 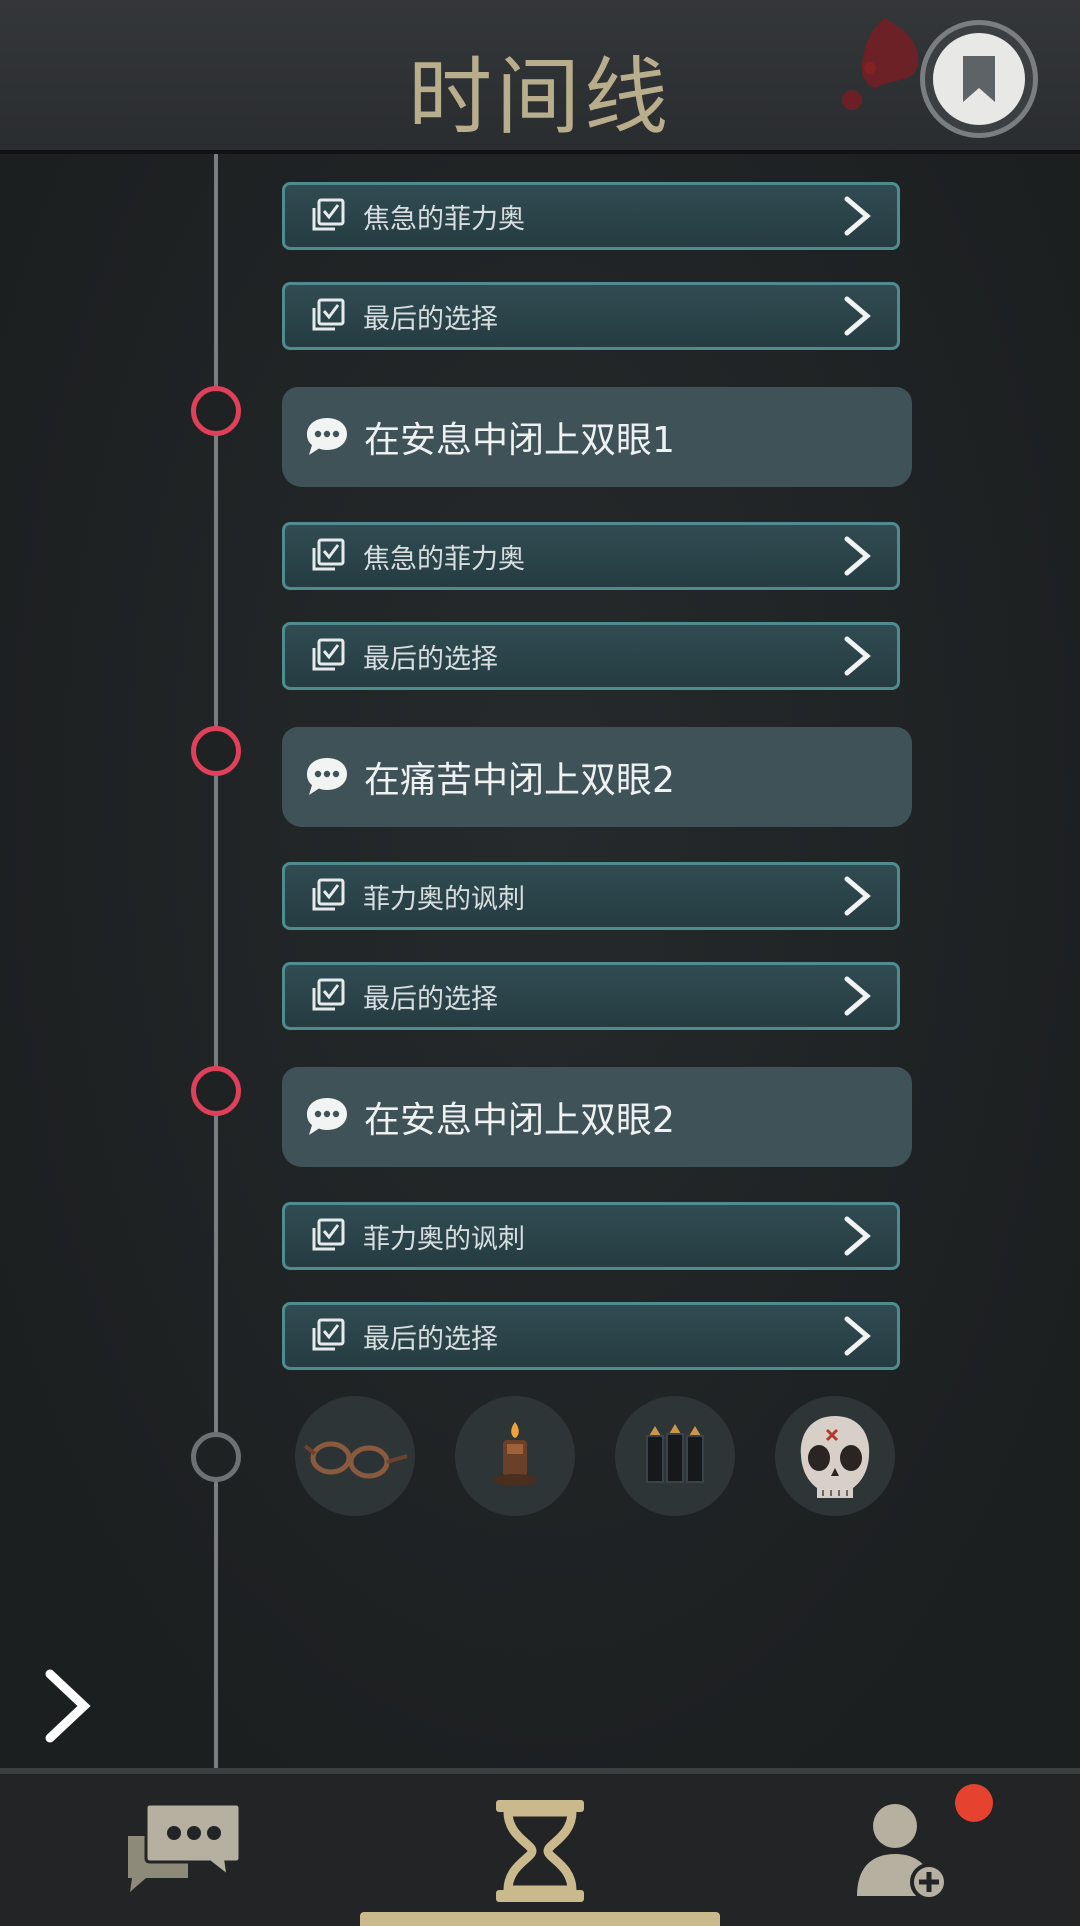 I want to click on timeline-node-current, so click(x=216, y=1457).